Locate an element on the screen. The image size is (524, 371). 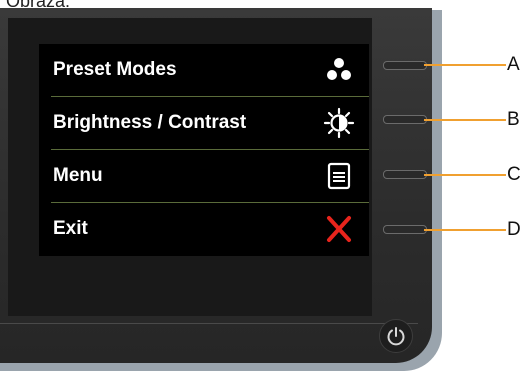
hardware-button-d is located at coordinates (405, 229).